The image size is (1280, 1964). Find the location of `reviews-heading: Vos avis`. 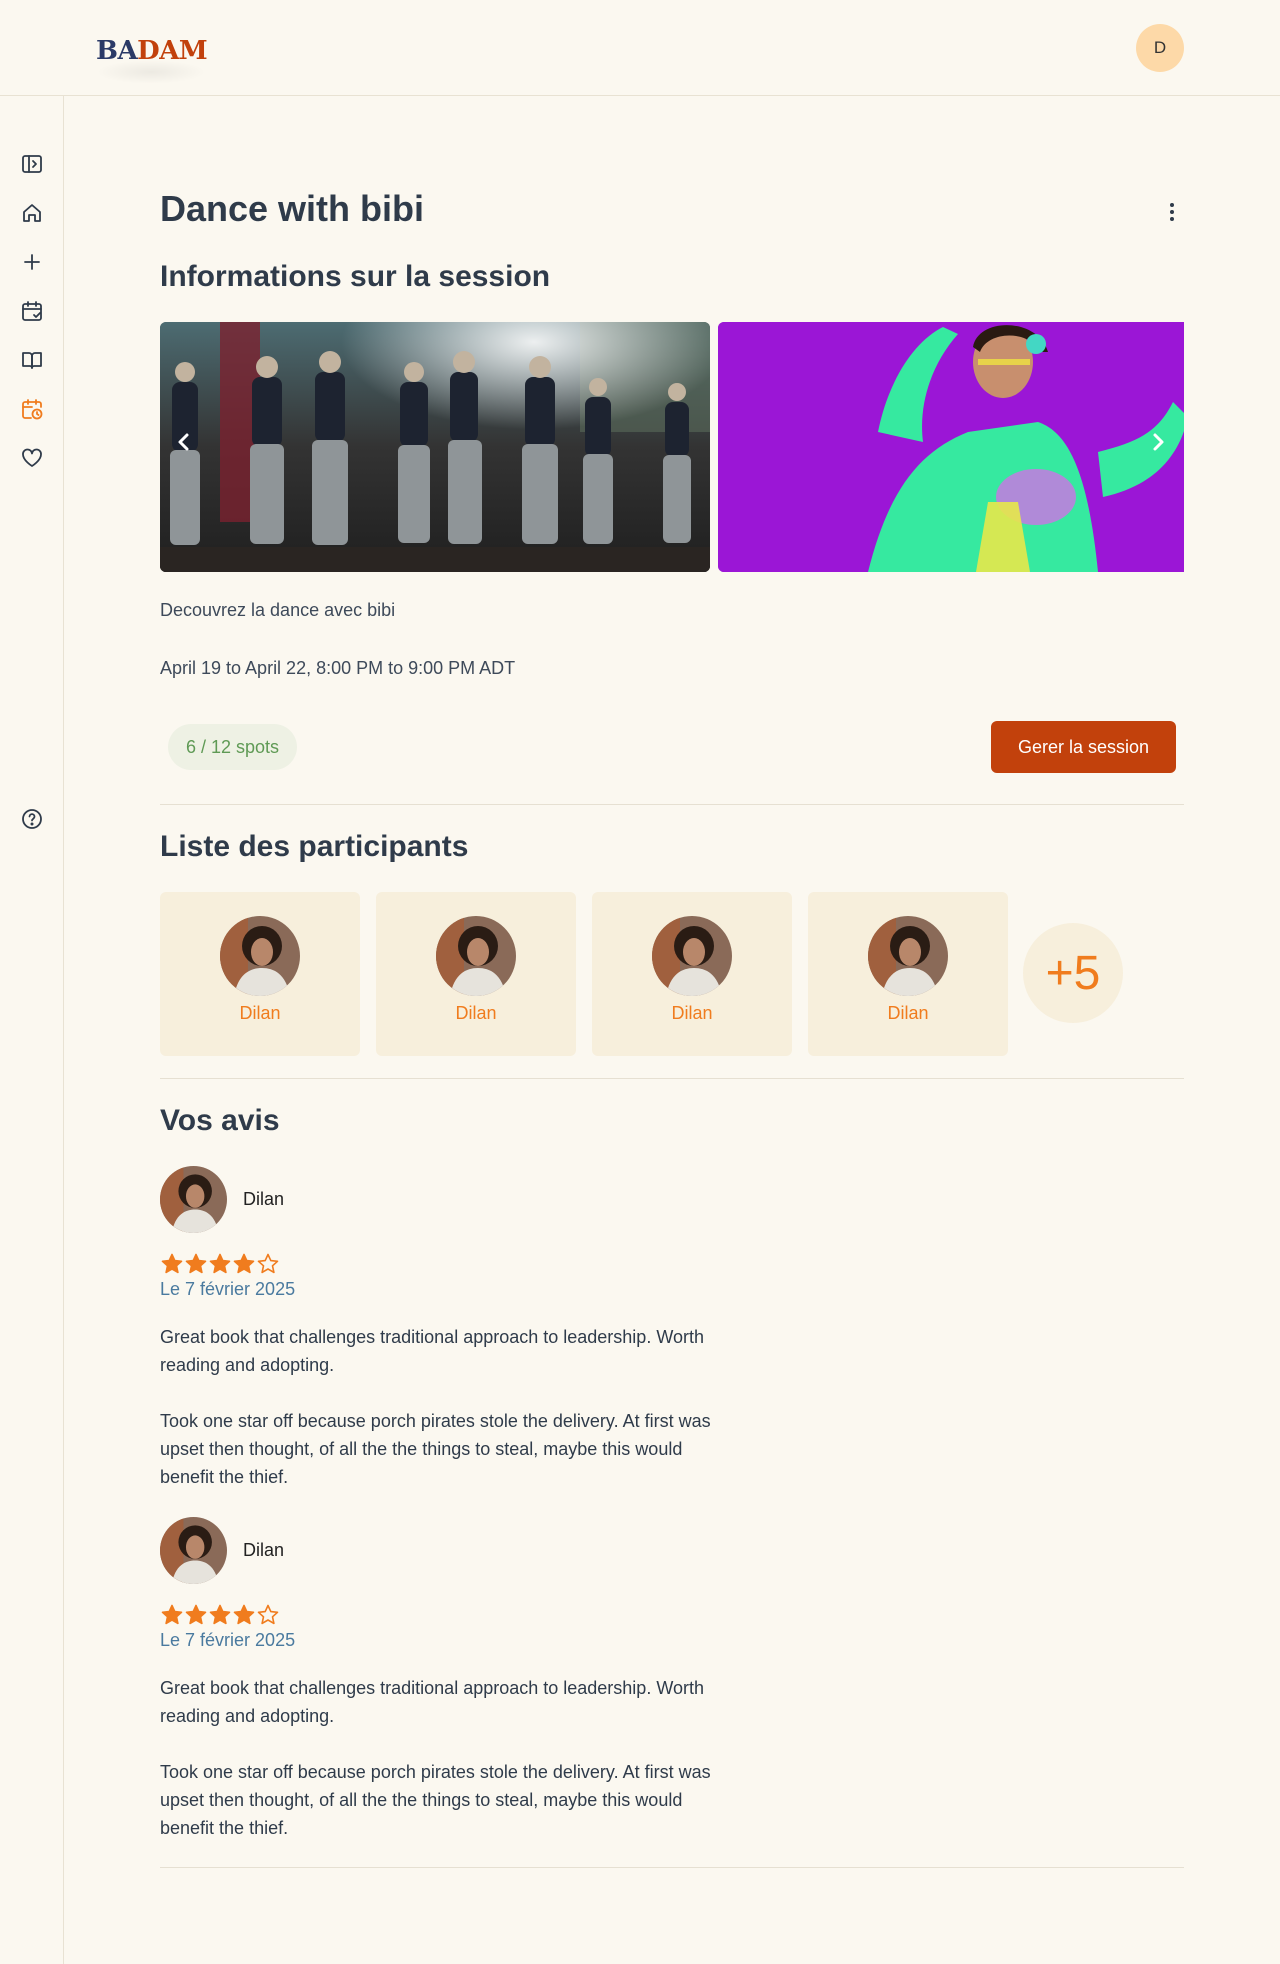

reviews-heading: Vos avis is located at coordinates (220, 1120).